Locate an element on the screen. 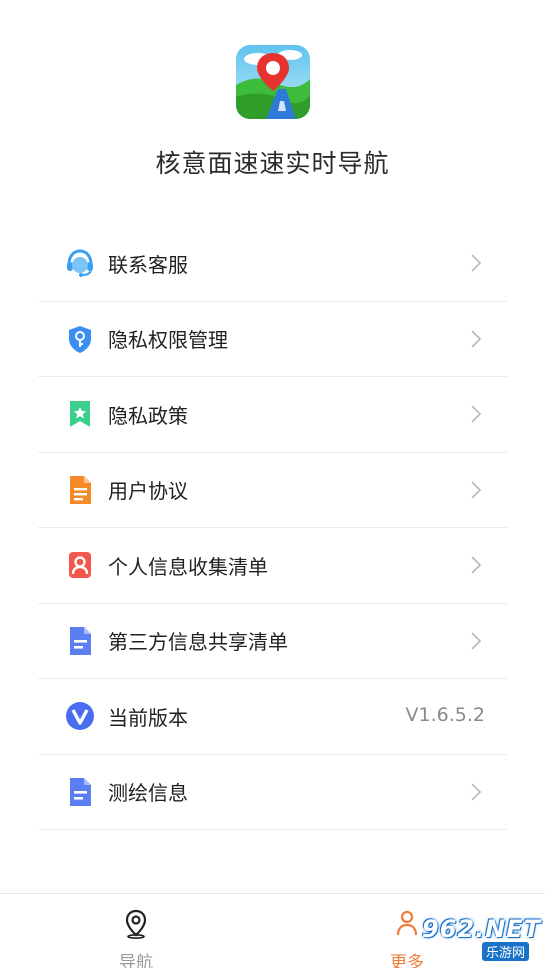  menu-item-label: 用户协议 is located at coordinates (148, 491).